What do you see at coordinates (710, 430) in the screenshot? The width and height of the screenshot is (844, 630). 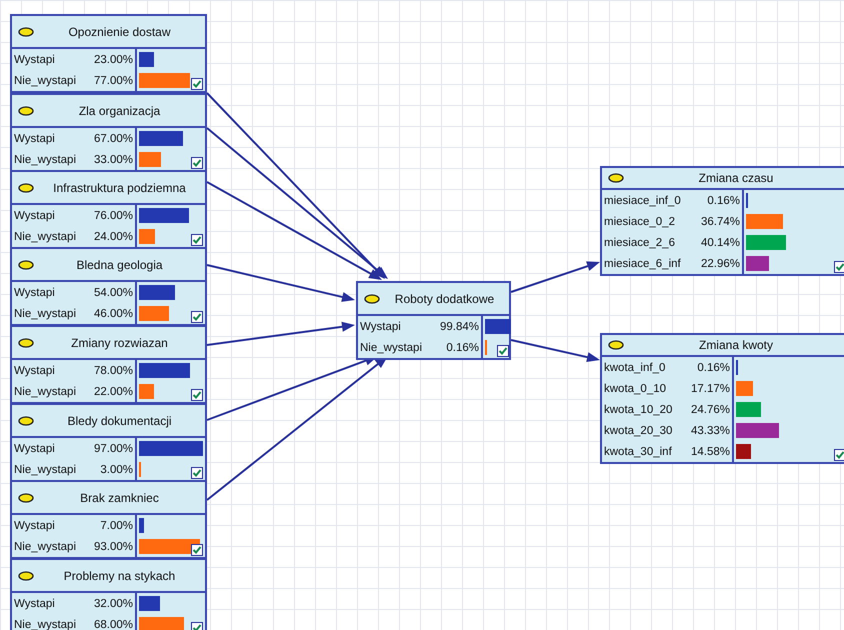 I see `state-value: 43.33%` at bounding box center [710, 430].